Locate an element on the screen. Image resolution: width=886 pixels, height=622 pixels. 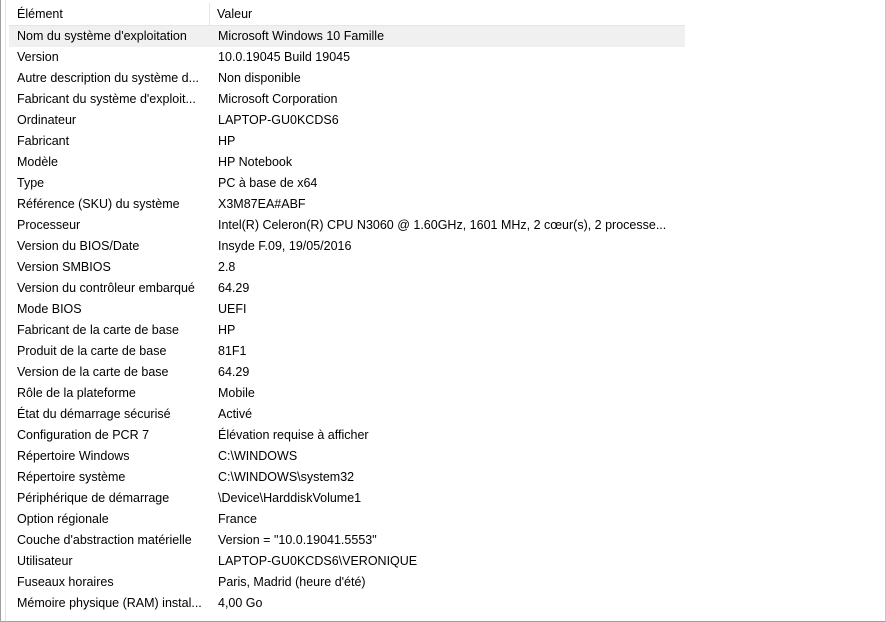
item-element: Fabricant is located at coordinates (43, 141).